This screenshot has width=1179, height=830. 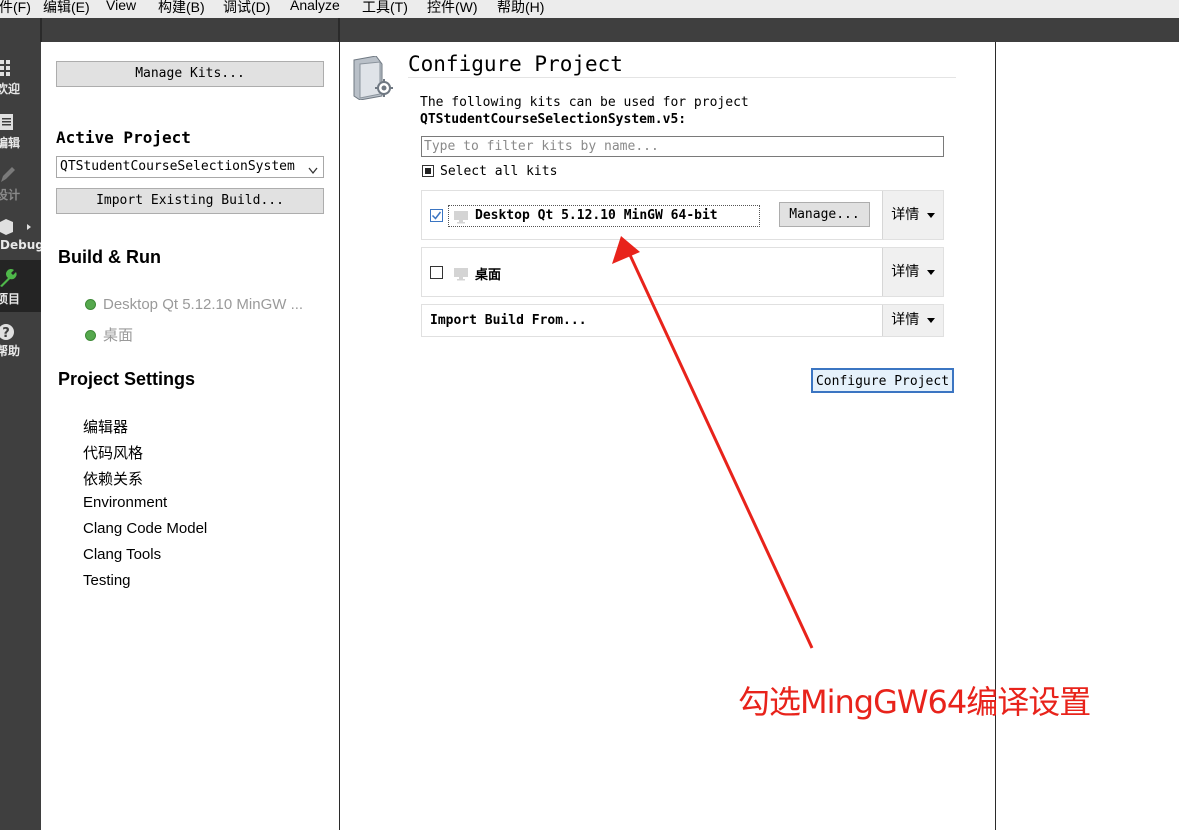 What do you see at coordinates (488, 275) in the screenshot?
I see `kit-name: 桌面` at bounding box center [488, 275].